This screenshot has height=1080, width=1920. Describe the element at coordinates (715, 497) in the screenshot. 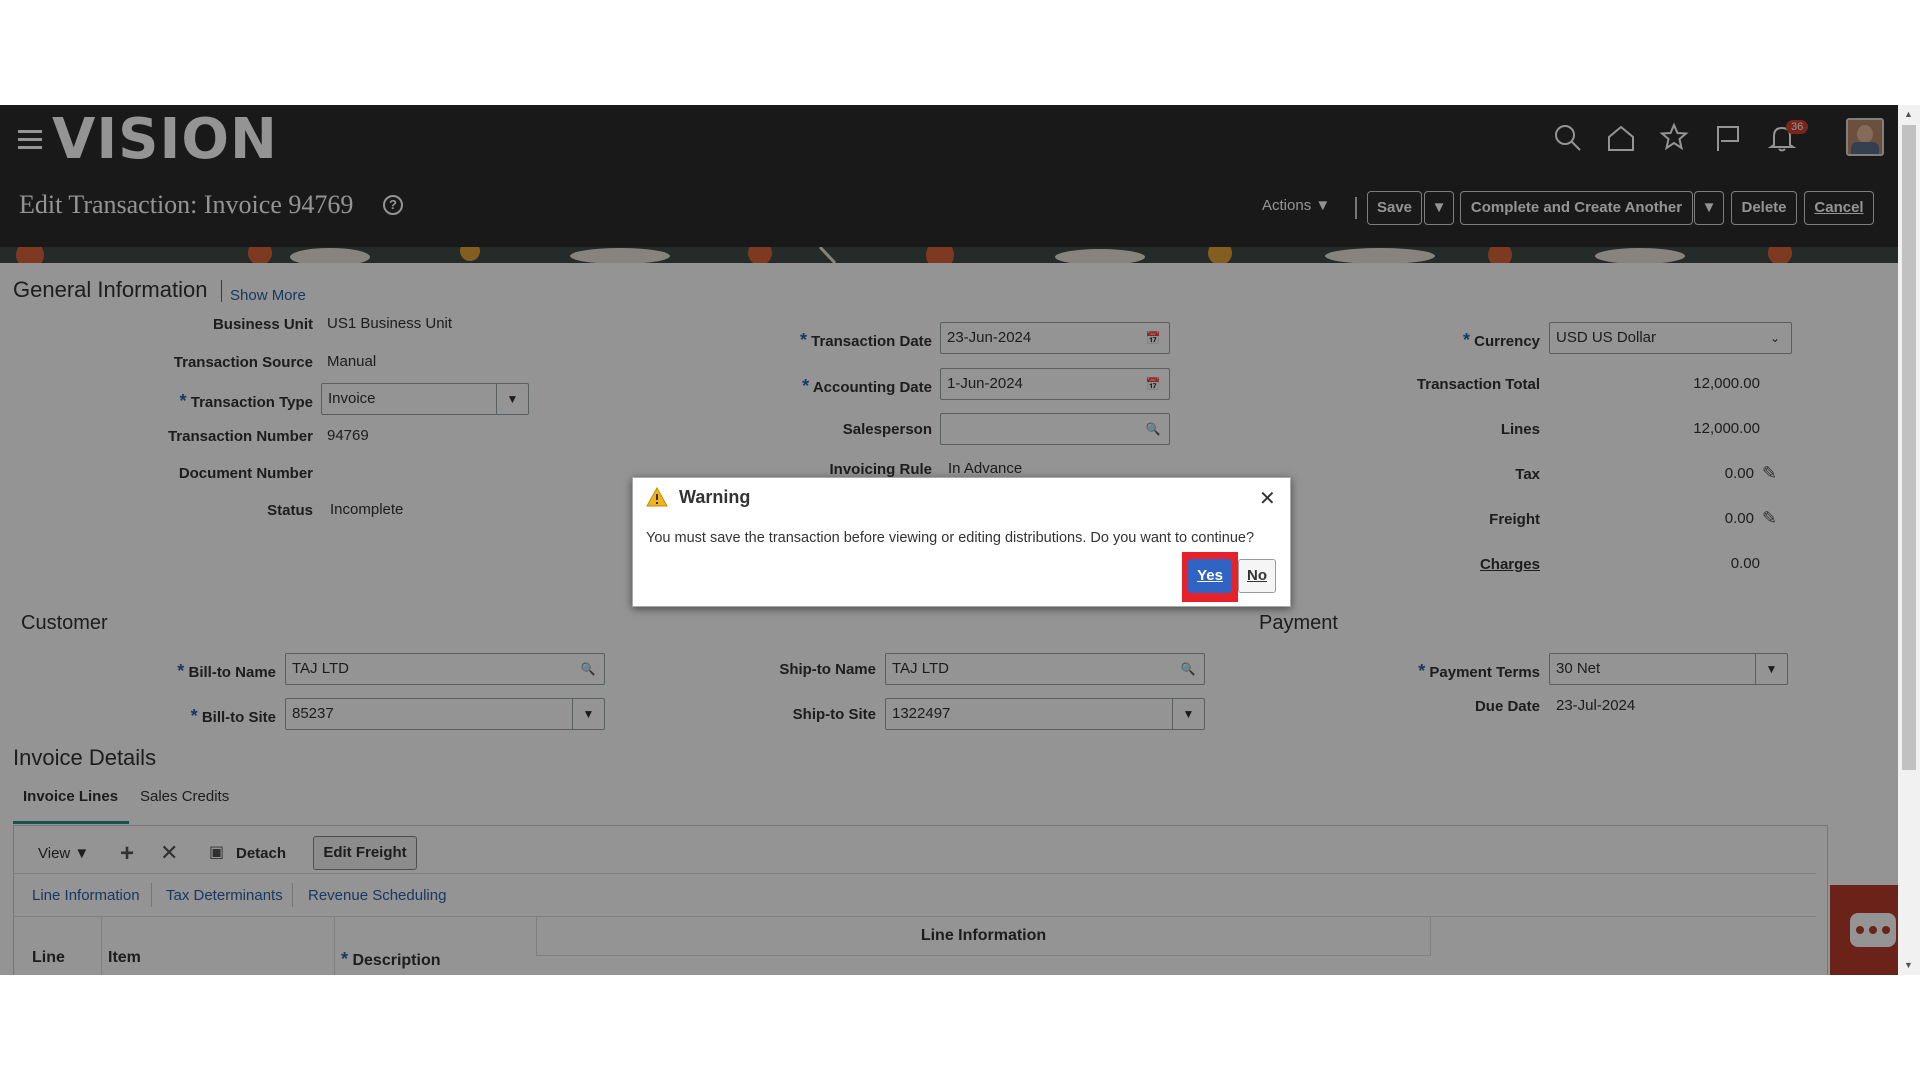

I see `dialog-title: Warning` at that location.